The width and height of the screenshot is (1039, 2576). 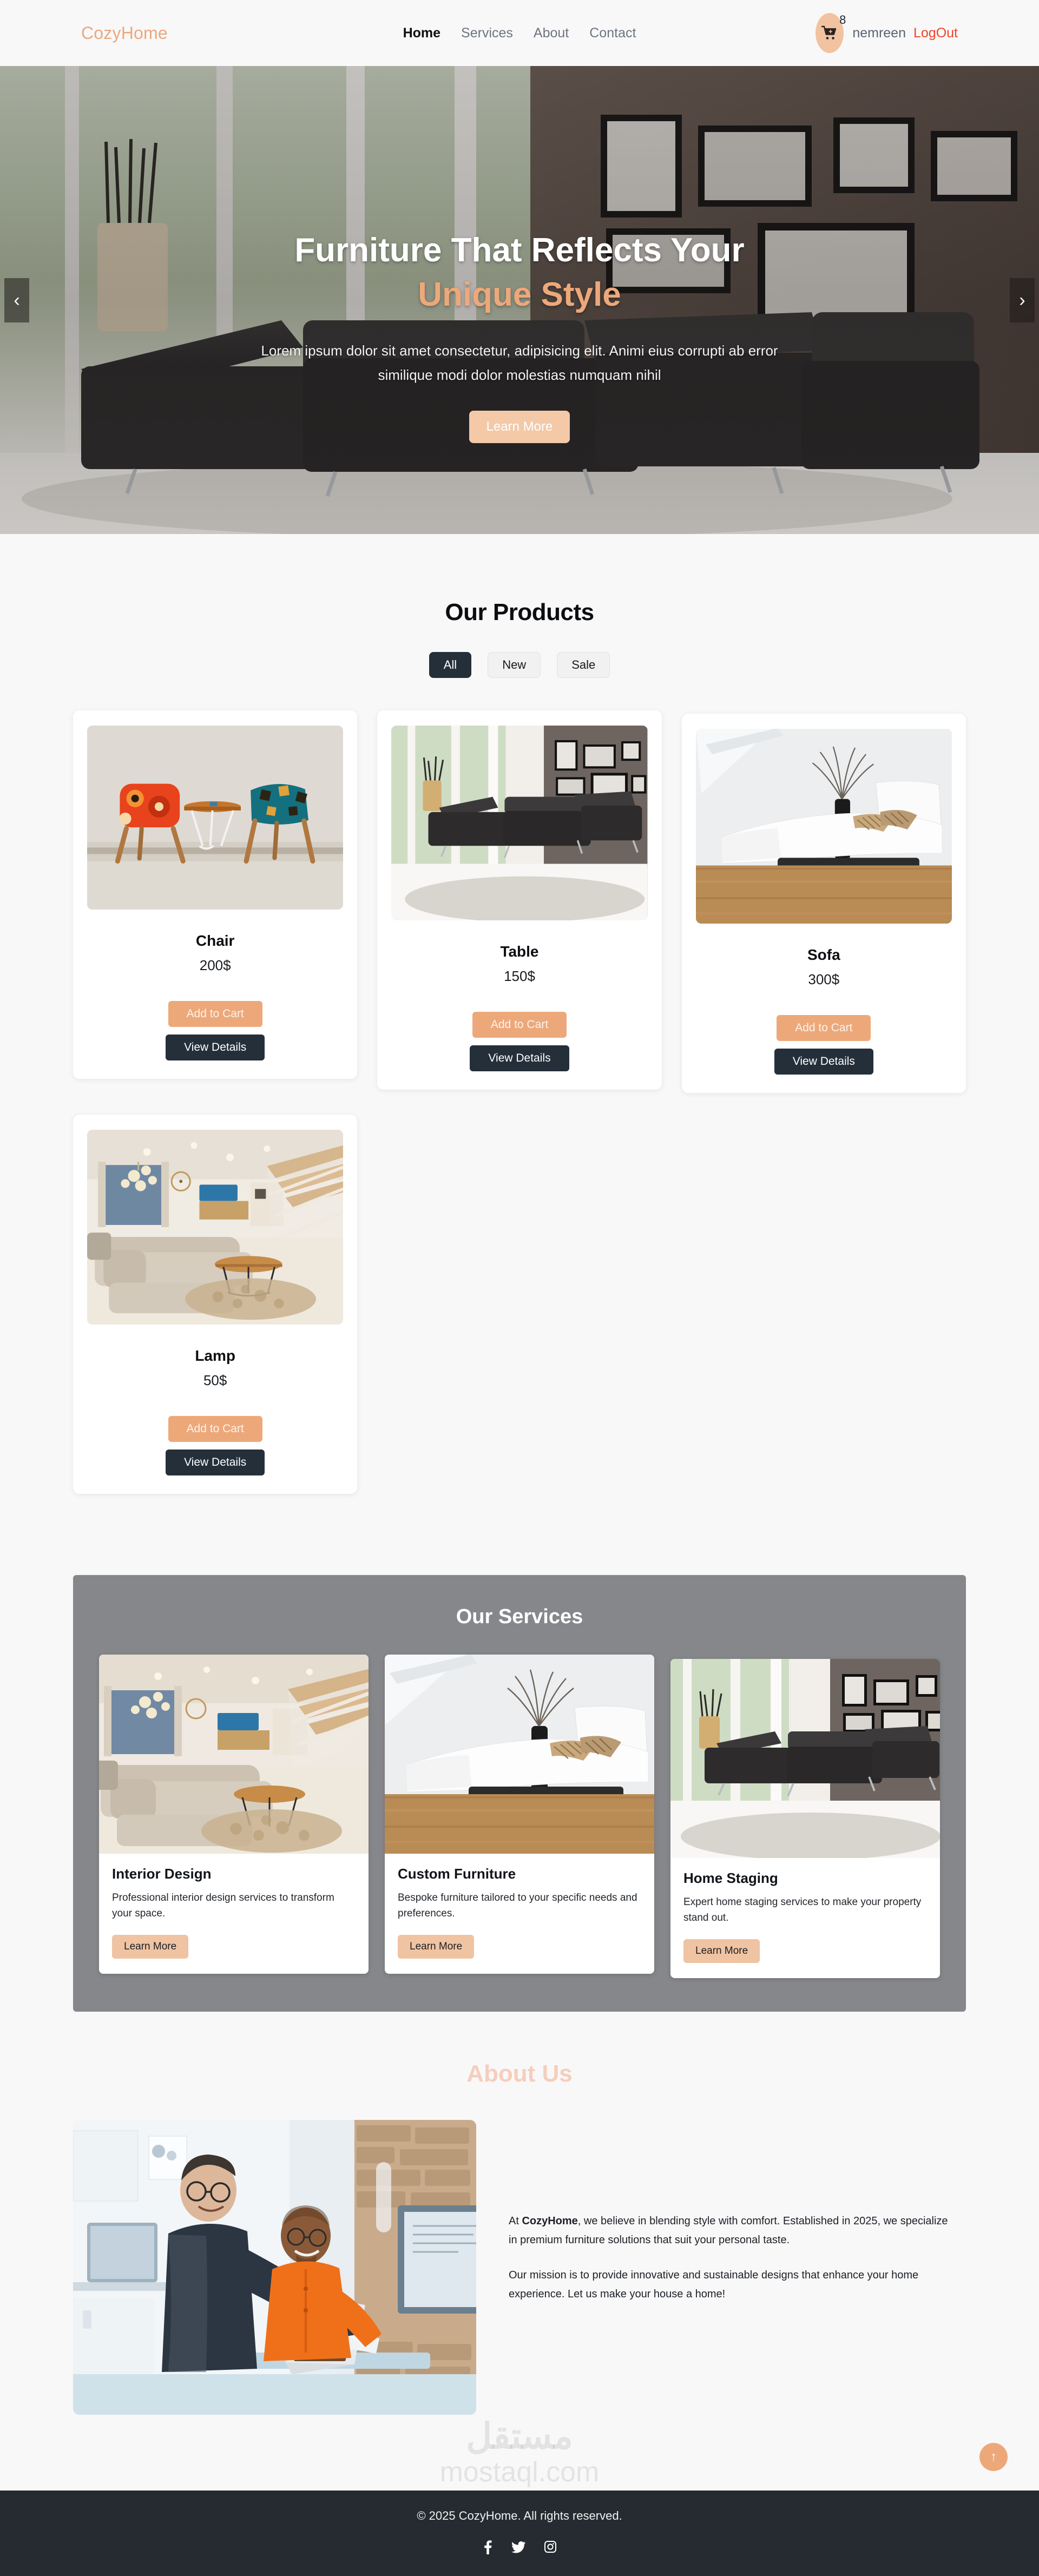 I want to click on product-name: Chair, so click(x=215, y=940).